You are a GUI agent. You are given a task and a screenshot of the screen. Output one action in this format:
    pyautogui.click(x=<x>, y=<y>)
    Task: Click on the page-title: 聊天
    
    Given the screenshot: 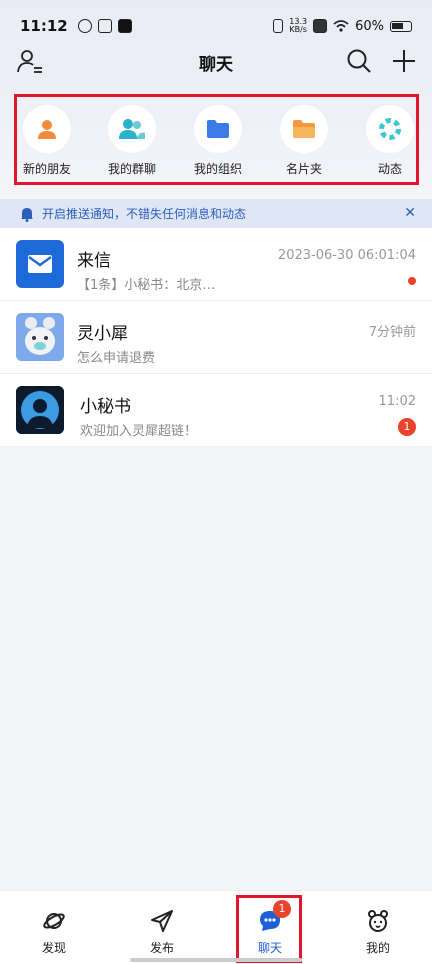 What is the action you would take?
    pyautogui.click(x=216, y=64)
    